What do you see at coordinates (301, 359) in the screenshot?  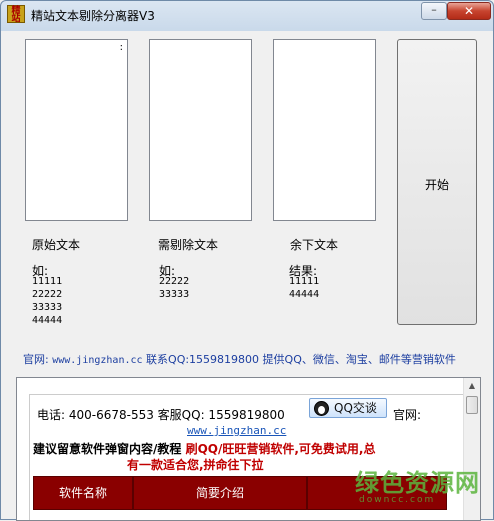 I see `info-rest: 联系QQ:1559819800 提供QQ、微信、淘宝、邮件等营销软件` at bounding box center [301, 359].